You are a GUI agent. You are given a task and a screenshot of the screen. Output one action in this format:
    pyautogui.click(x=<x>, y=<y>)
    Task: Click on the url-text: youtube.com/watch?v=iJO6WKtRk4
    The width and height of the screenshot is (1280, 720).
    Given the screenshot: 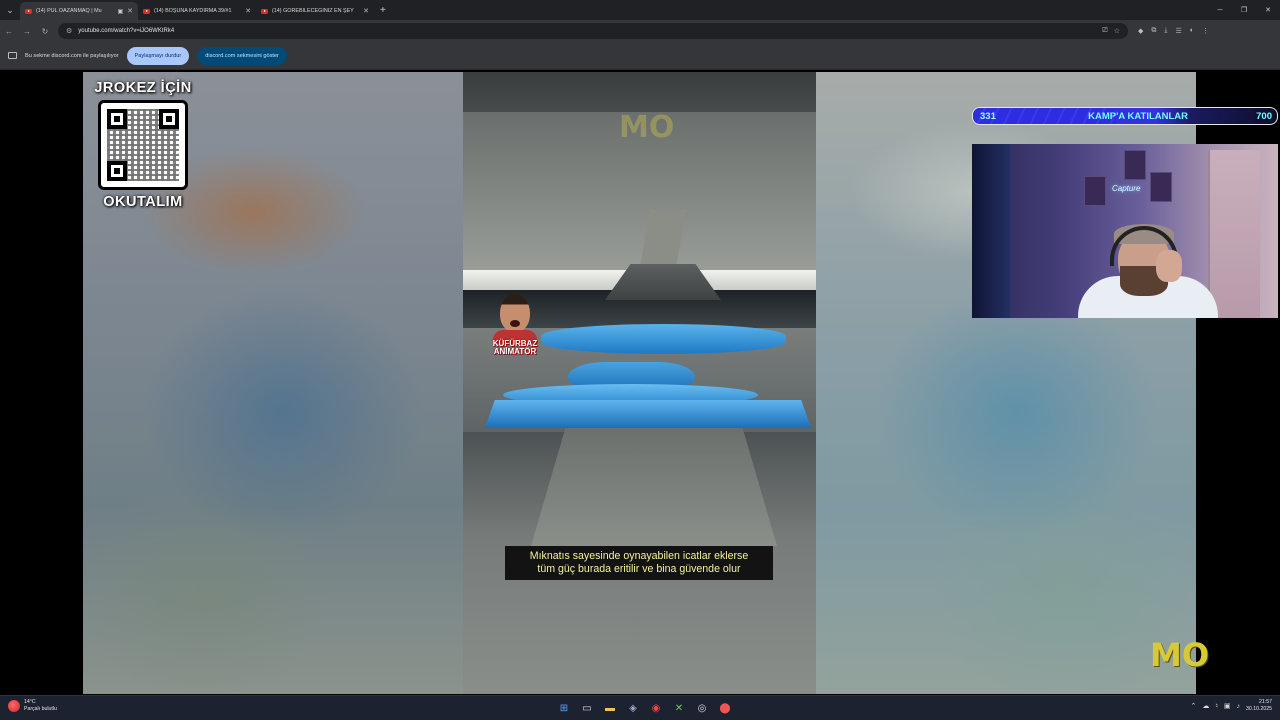 What is the action you would take?
    pyautogui.click(x=126, y=31)
    